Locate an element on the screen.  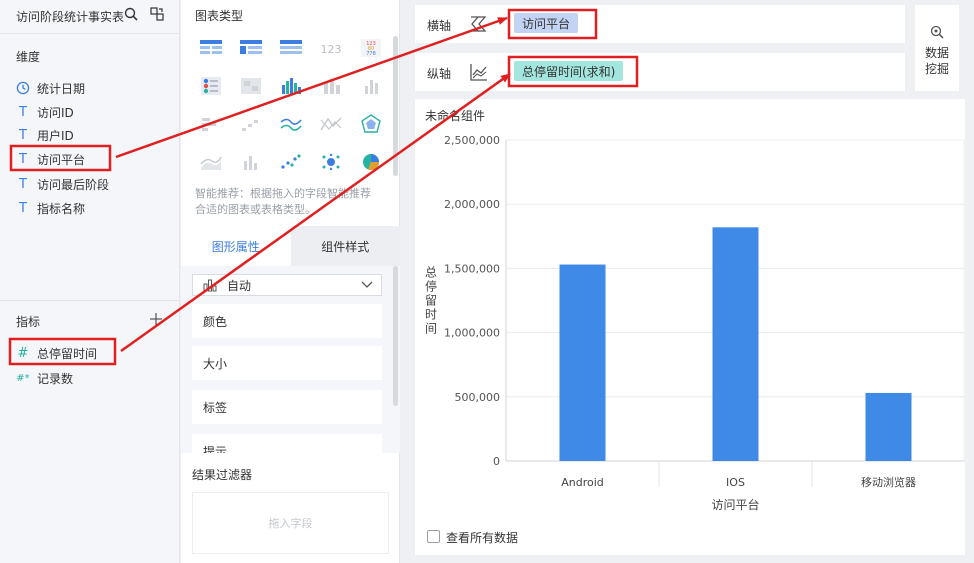
properties-scrollbar is located at coordinates (395, 336).